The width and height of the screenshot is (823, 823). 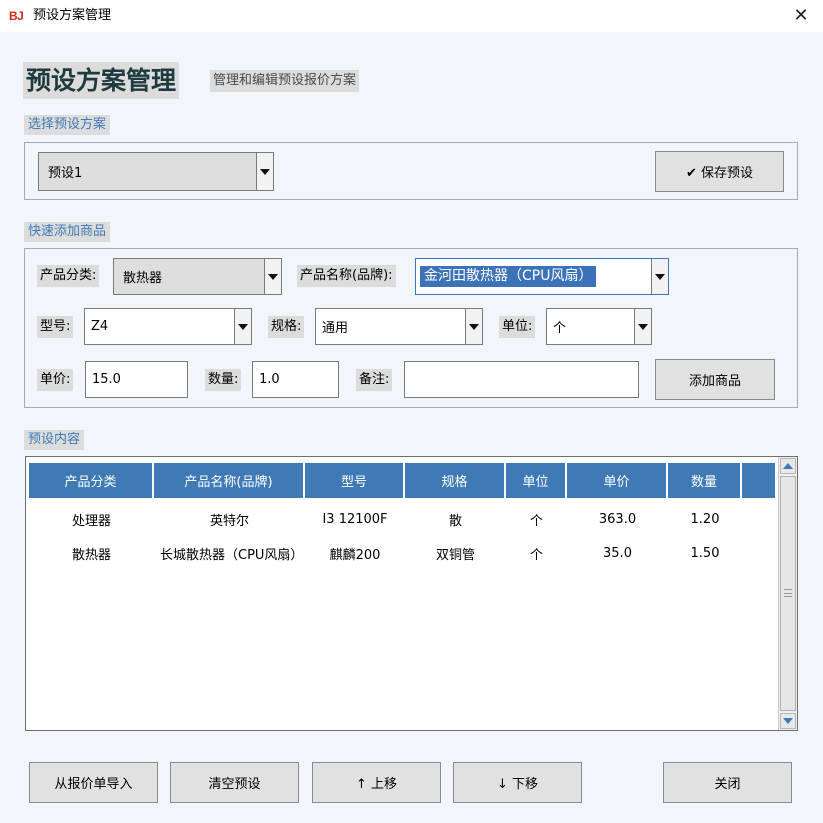 I want to click on price-label: 单价:, so click(x=55, y=380).